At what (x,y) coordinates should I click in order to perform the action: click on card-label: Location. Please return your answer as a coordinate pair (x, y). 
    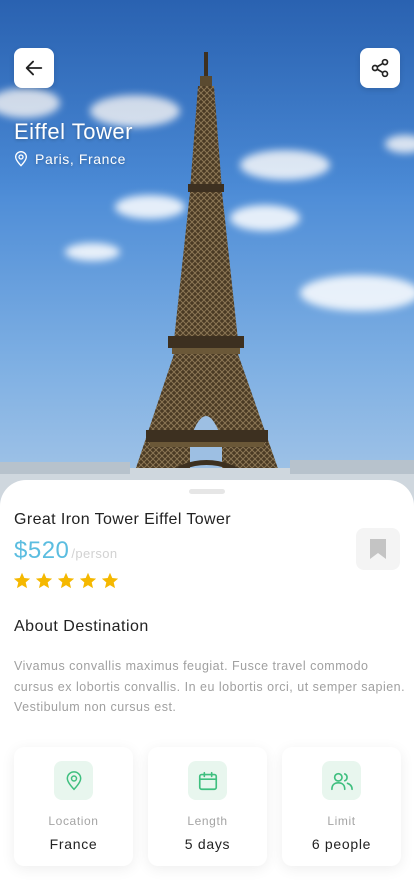
    Looking at the image, I should click on (73, 821).